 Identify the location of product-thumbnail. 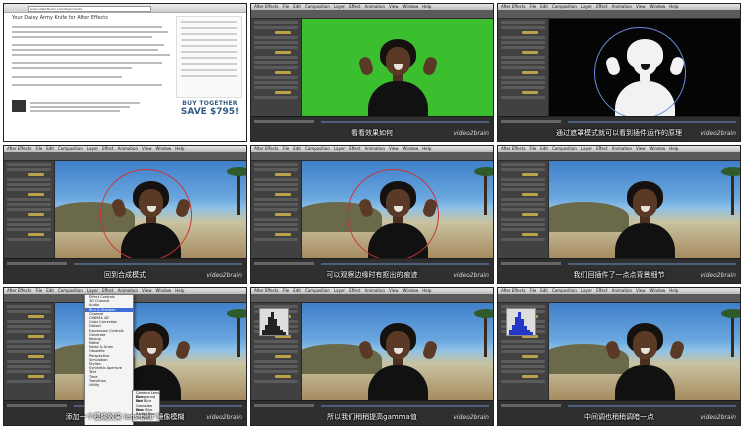
(19, 106).